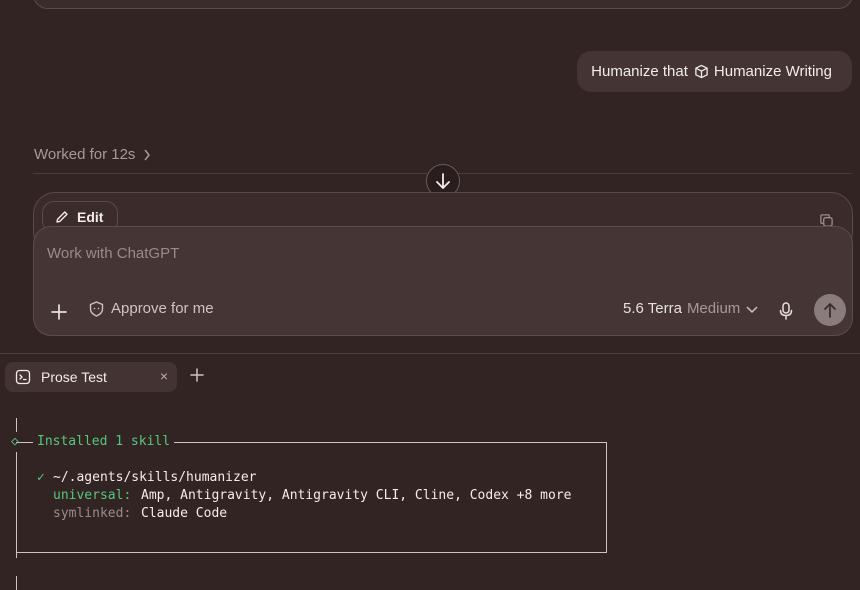  What do you see at coordinates (113, 253) in the screenshot?
I see `composer-input: Work with ChatGPT` at bounding box center [113, 253].